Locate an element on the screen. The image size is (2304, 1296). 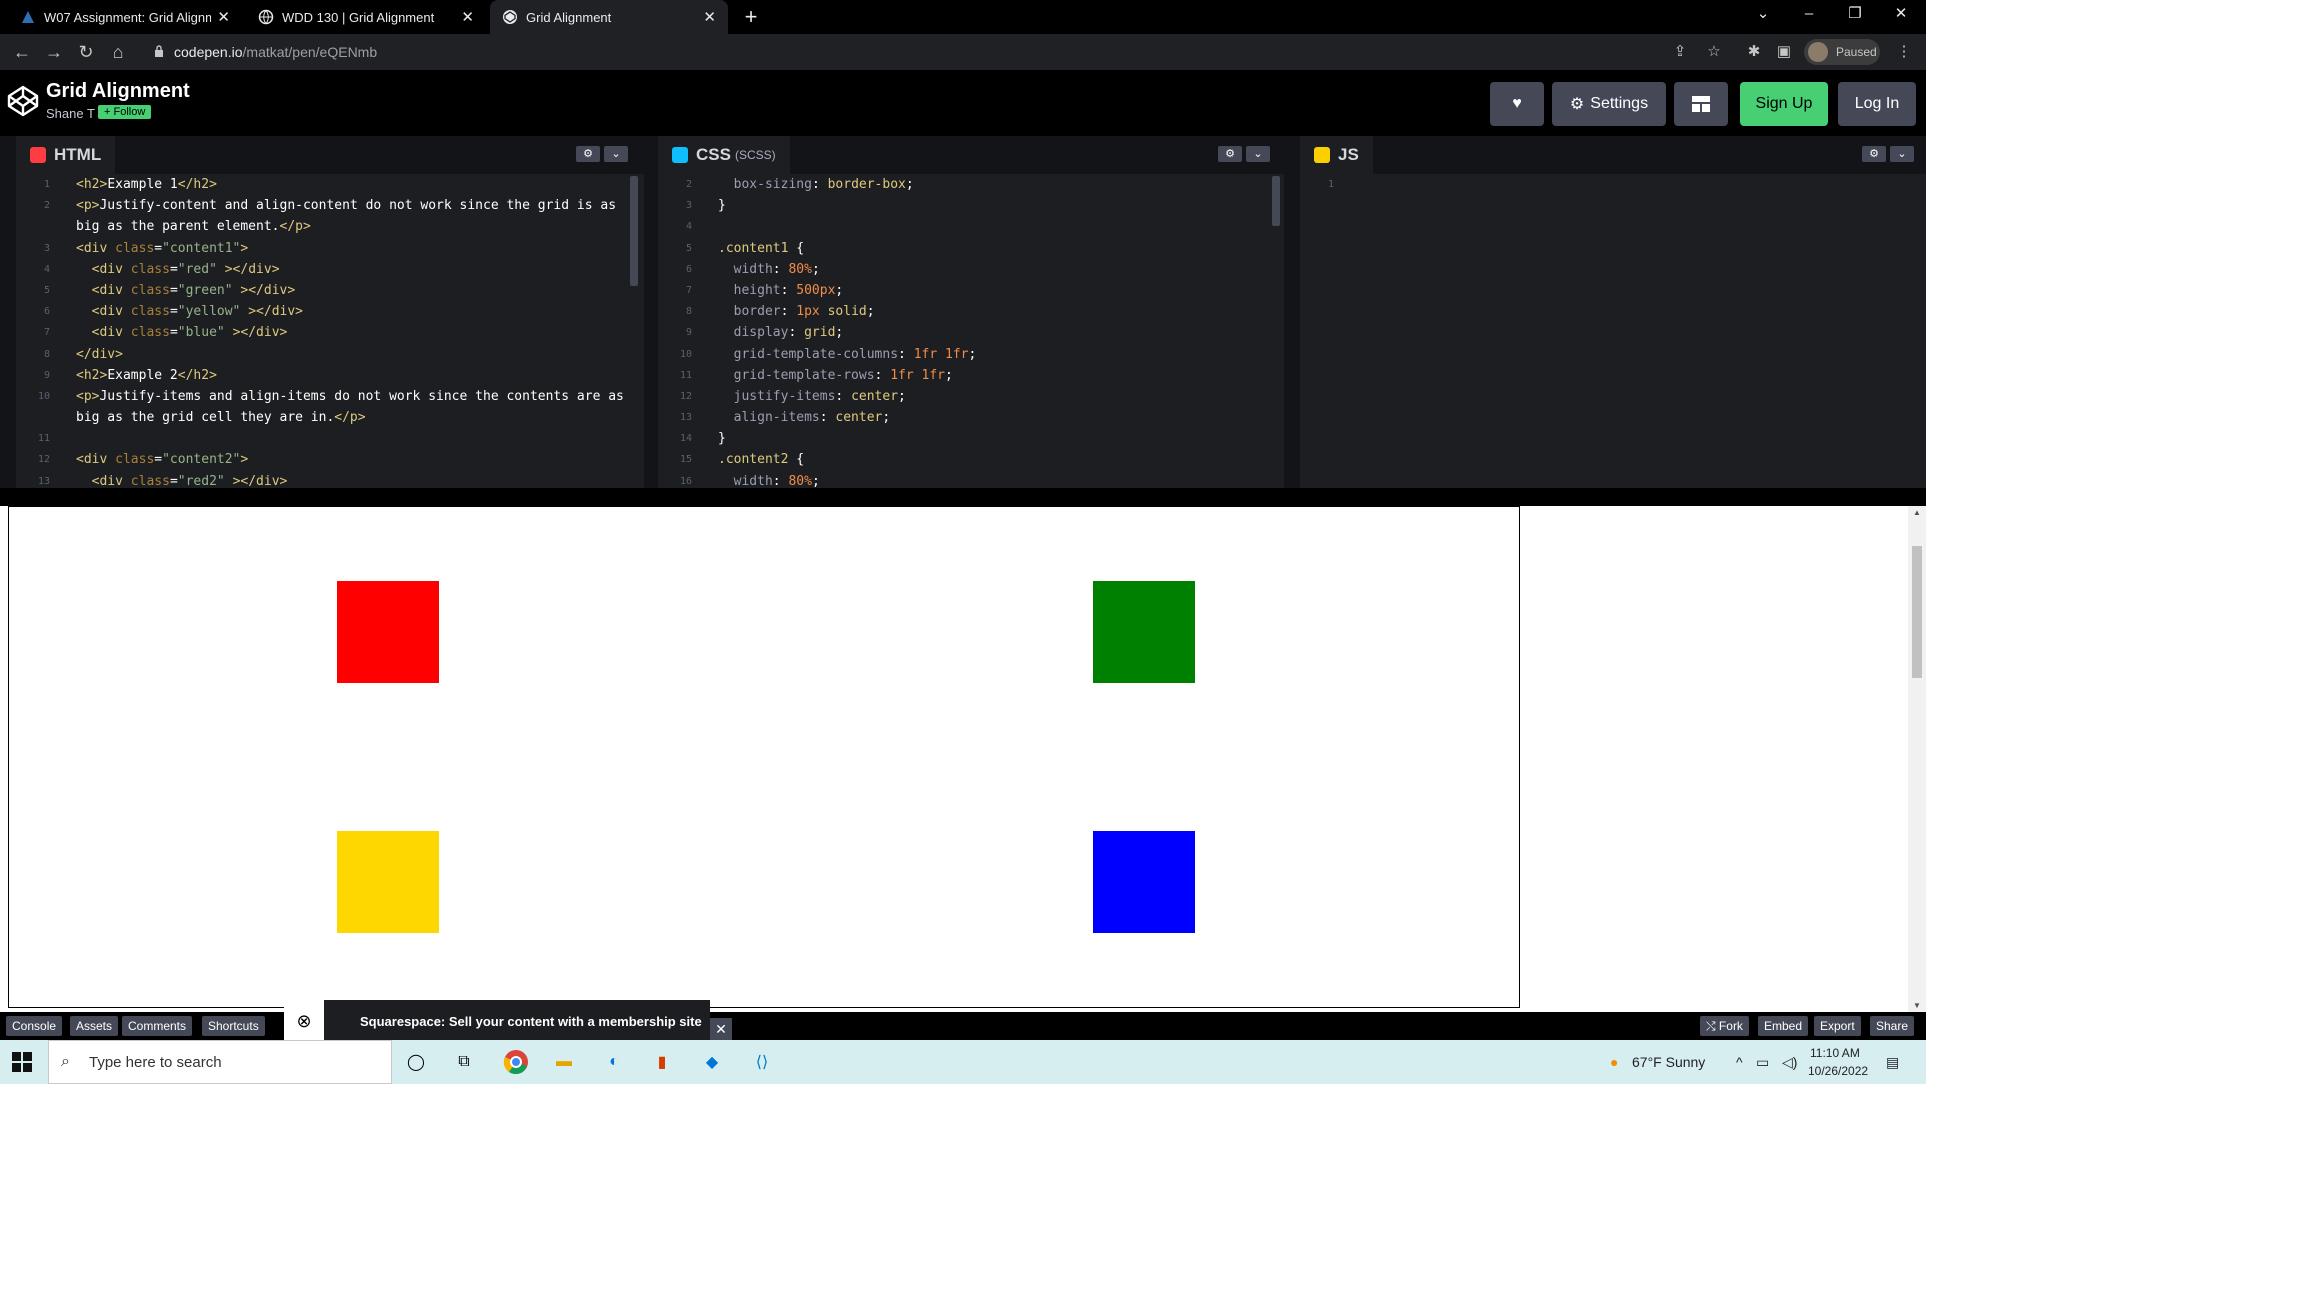
code-line: 7 <div class="blue" ></div> is located at coordinates (330, 332).